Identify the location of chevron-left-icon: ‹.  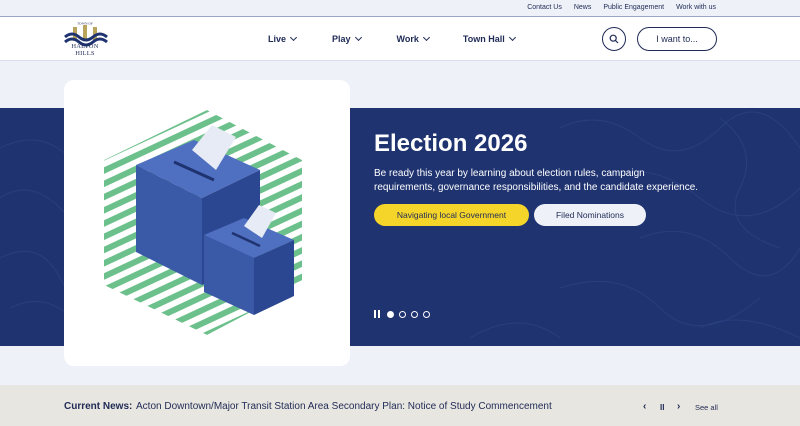
(644, 406).